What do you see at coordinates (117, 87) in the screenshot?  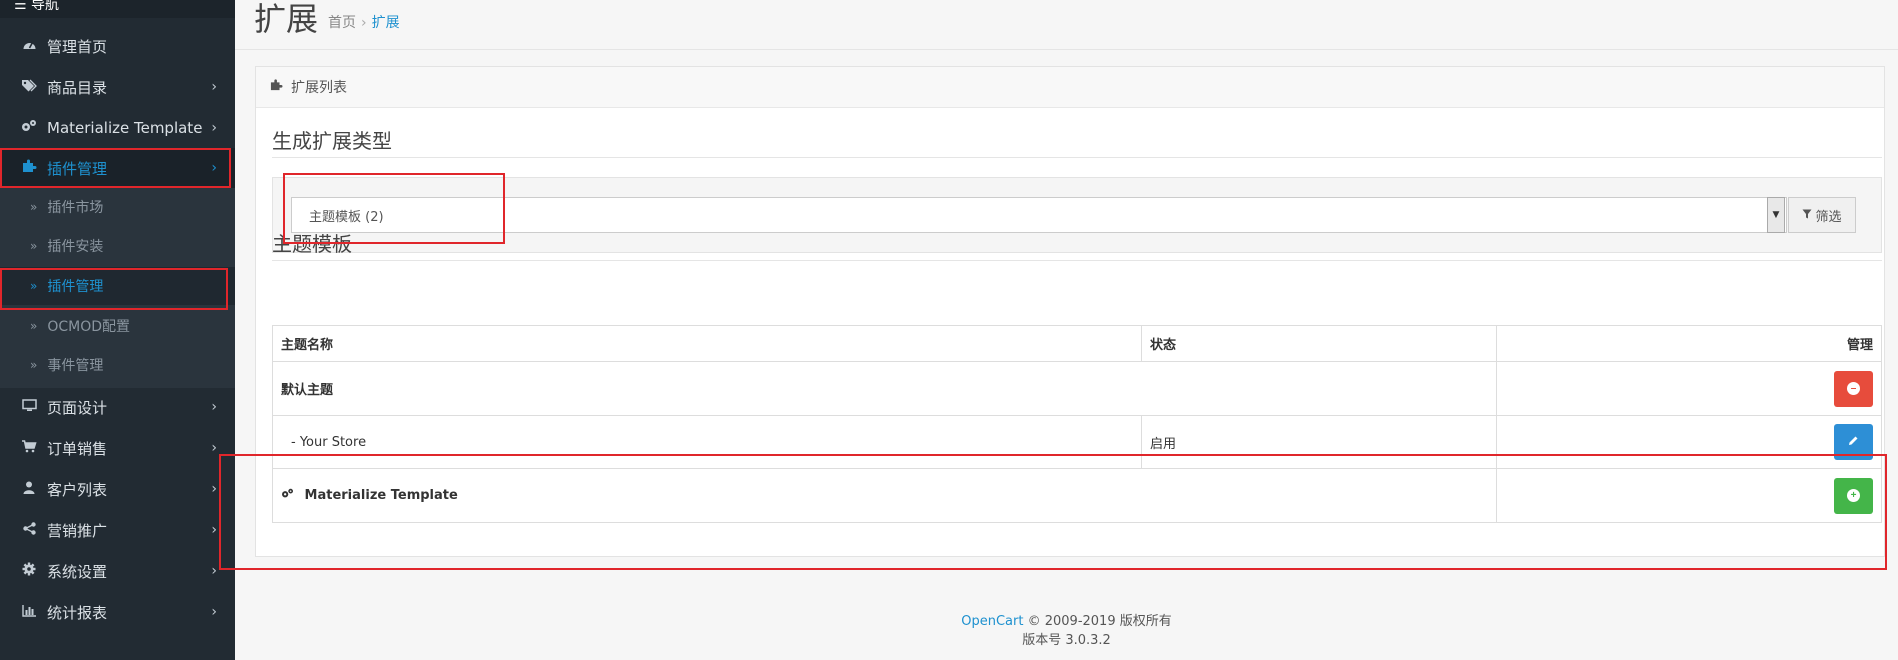 I see `sidebar-item-catalog: 商品目录 ›` at bounding box center [117, 87].